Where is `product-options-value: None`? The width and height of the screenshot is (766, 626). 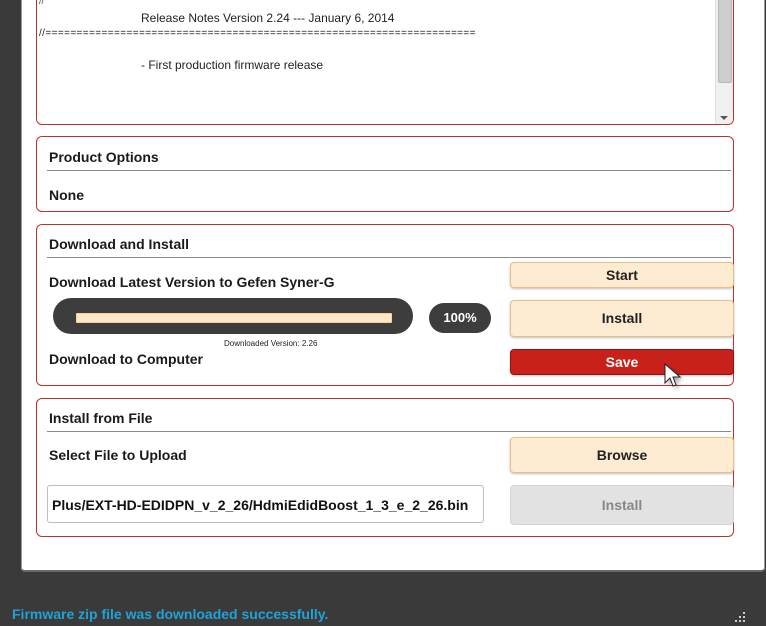
product-options-value: None is located at coordinates (66, 195).